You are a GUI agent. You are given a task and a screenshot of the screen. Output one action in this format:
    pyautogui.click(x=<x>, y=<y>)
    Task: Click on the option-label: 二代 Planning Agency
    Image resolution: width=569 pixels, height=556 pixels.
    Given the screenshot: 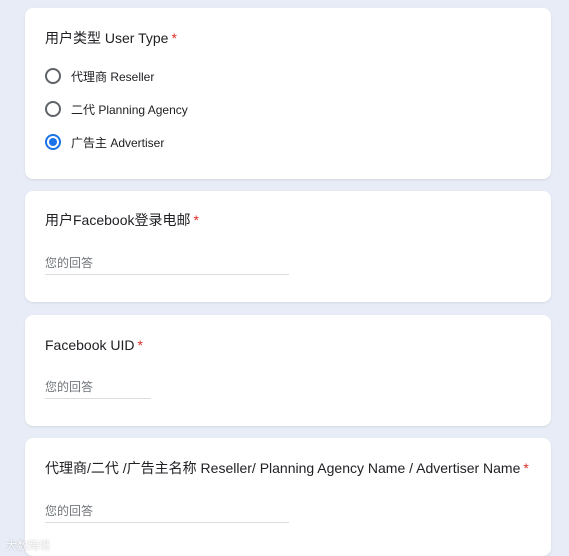 What is the action you would take?
    pyautogui.click(x=129, y=109)
    